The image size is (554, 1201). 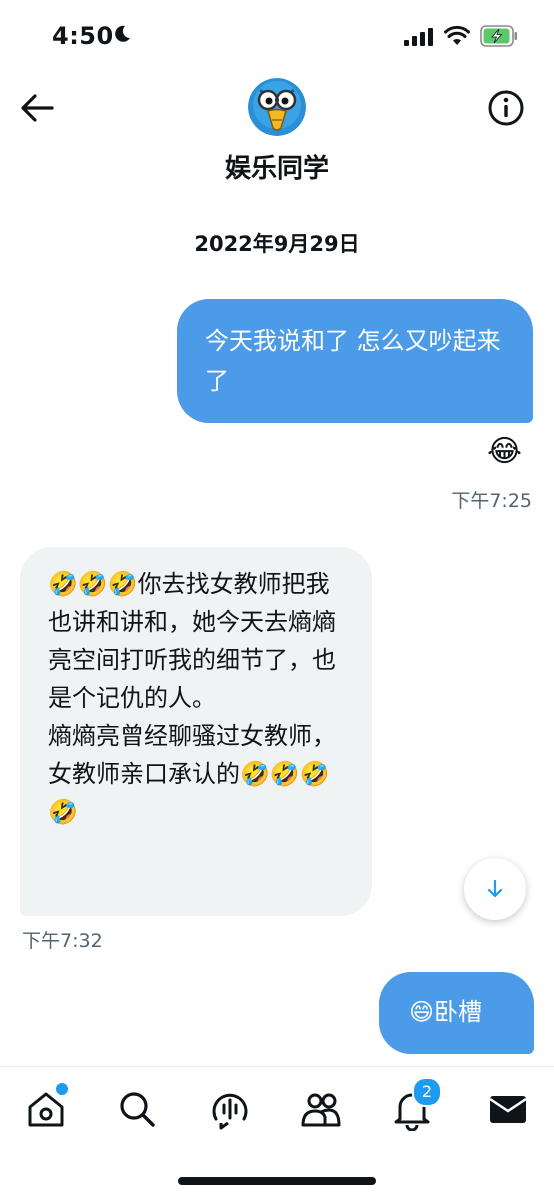 I want to click on message-reaction: 😂, so click(x=504, y=452).